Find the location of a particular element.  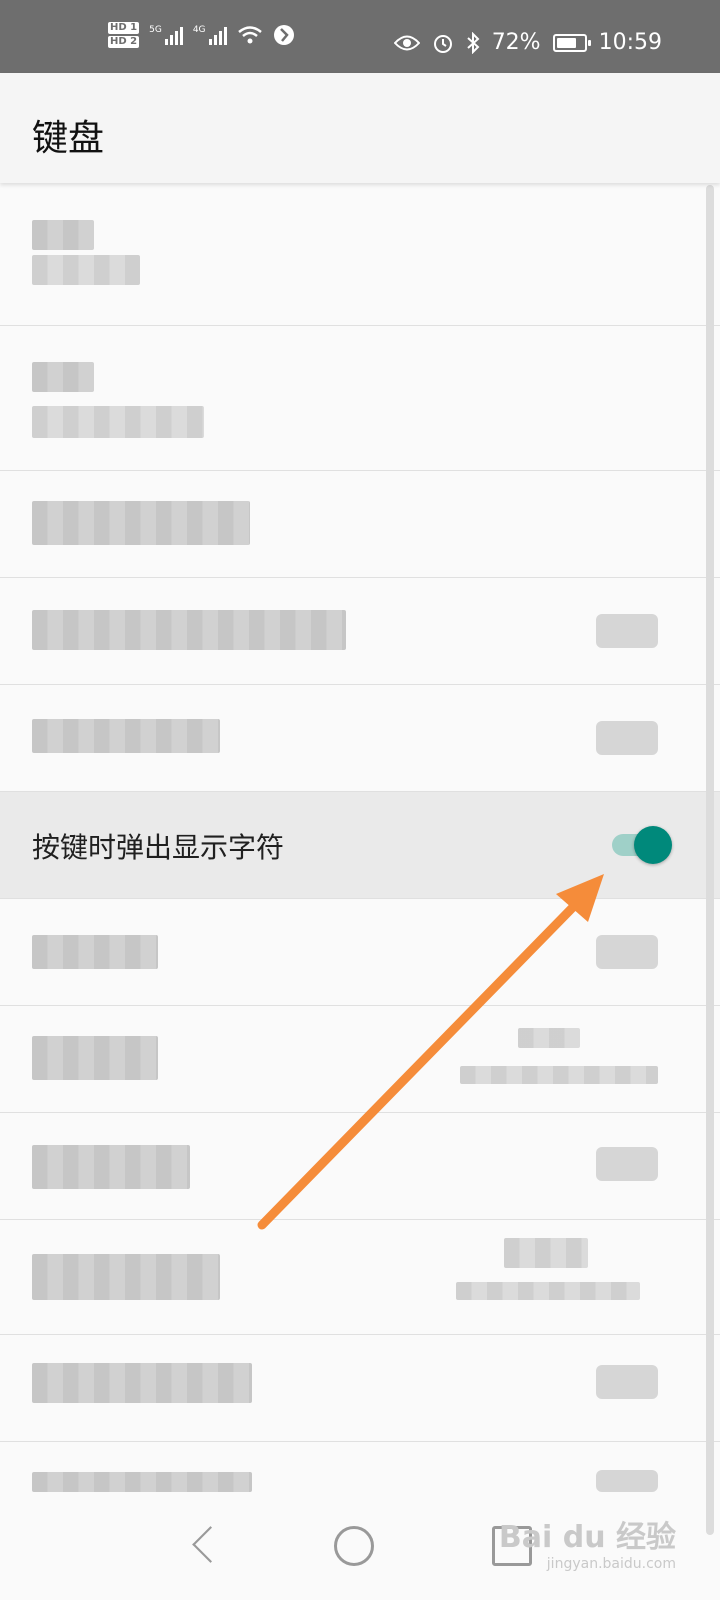

annotation-arrow is located at coordinates (430, 1052).